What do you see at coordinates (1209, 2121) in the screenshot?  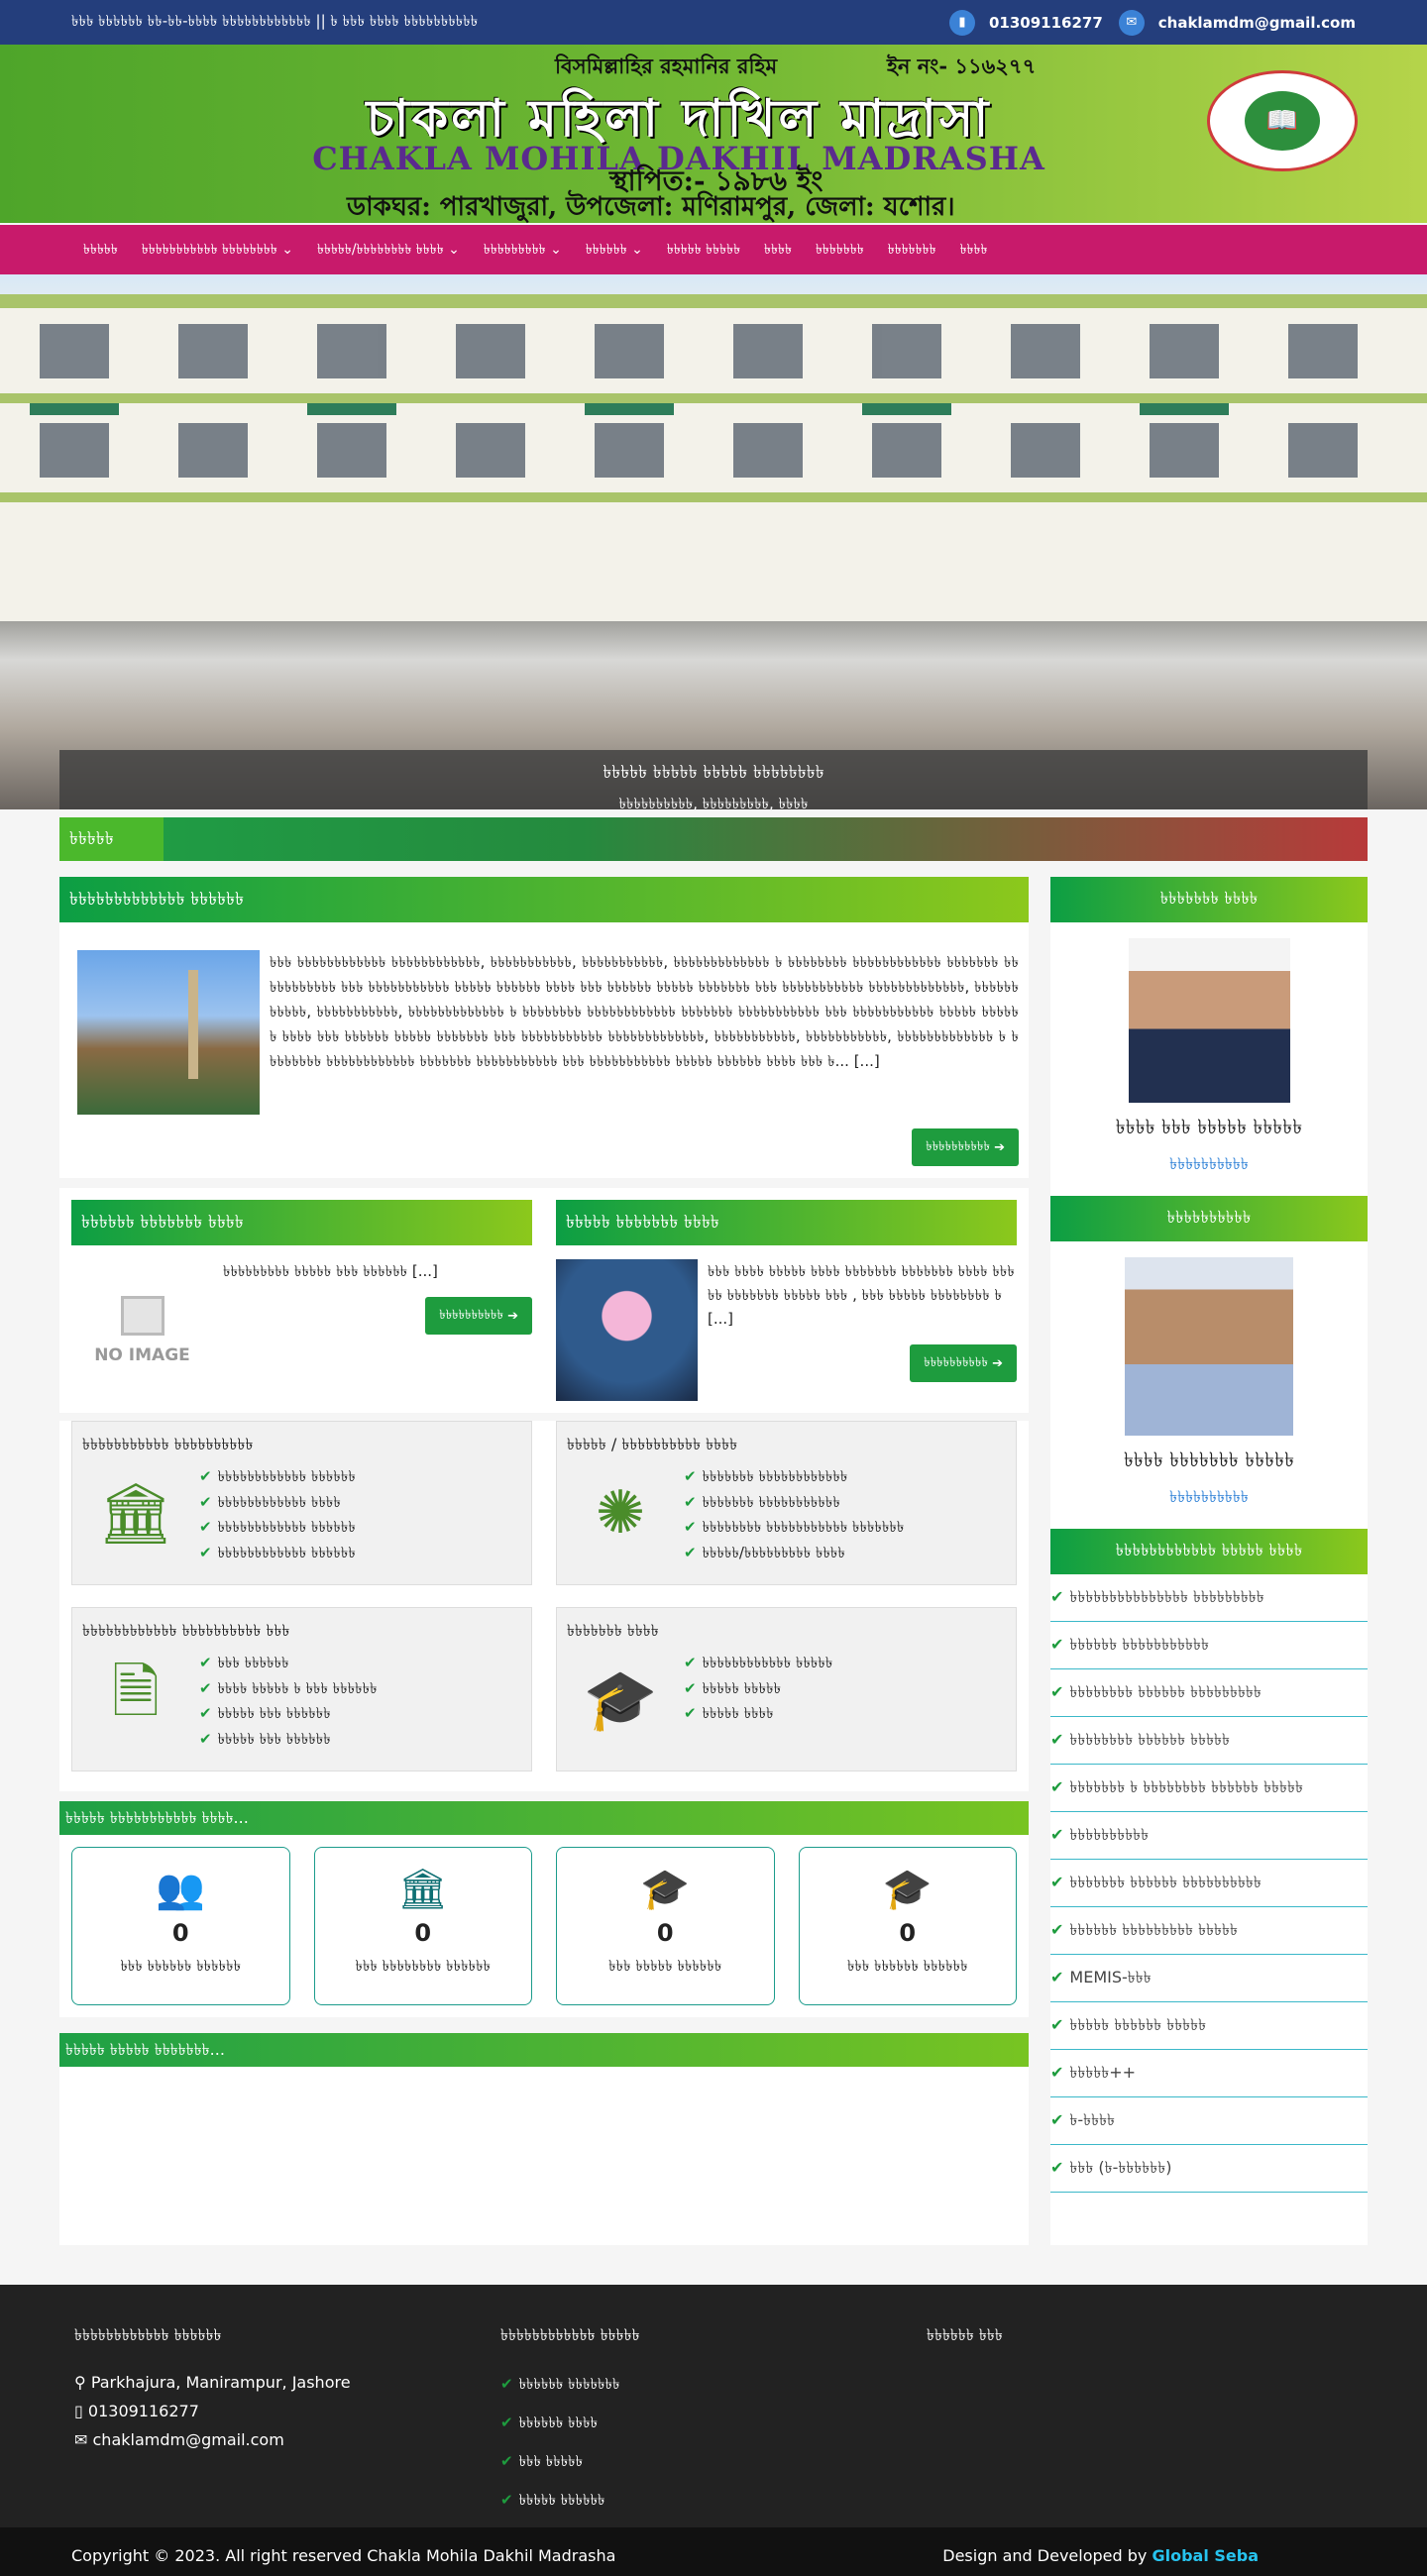 I see `important-link: ✔ ৳-৳৳৳৳` at bounding box center [1209, 2121].